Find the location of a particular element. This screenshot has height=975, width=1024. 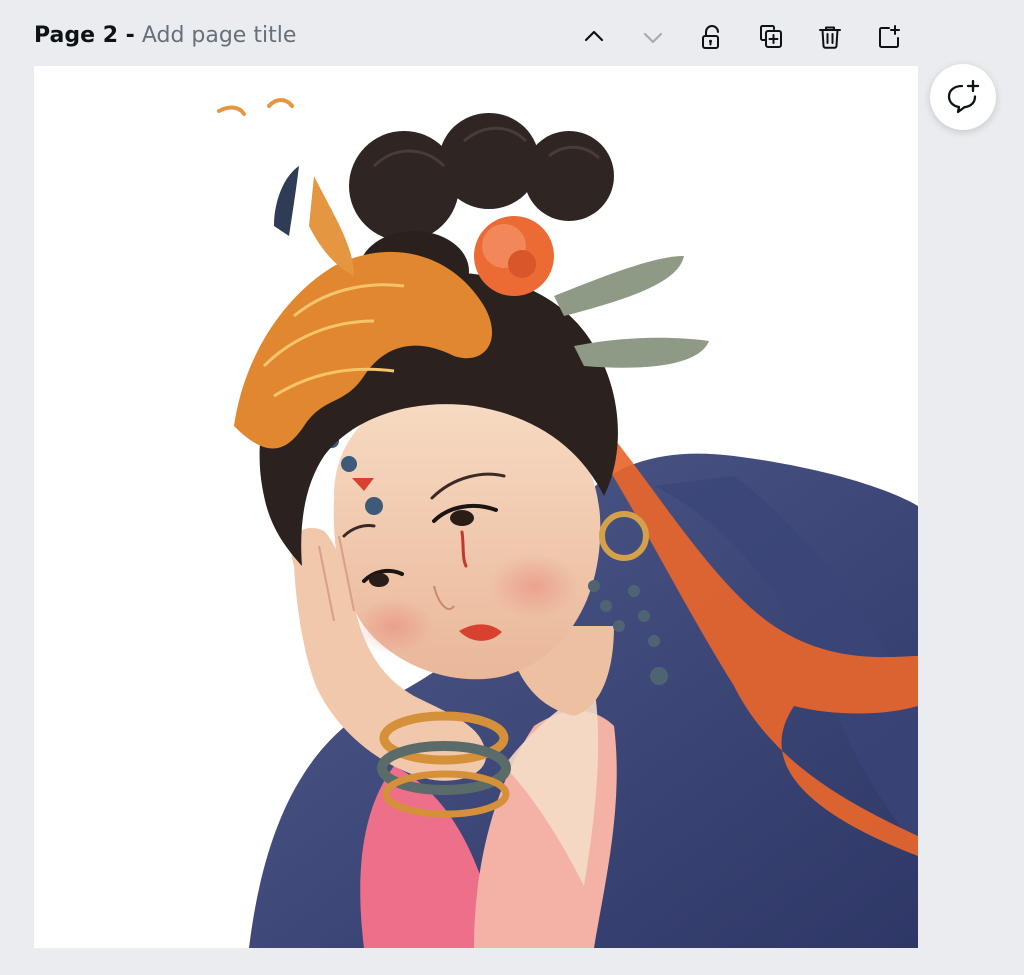

chevron-up-icon is located at coordinates (593, 36).